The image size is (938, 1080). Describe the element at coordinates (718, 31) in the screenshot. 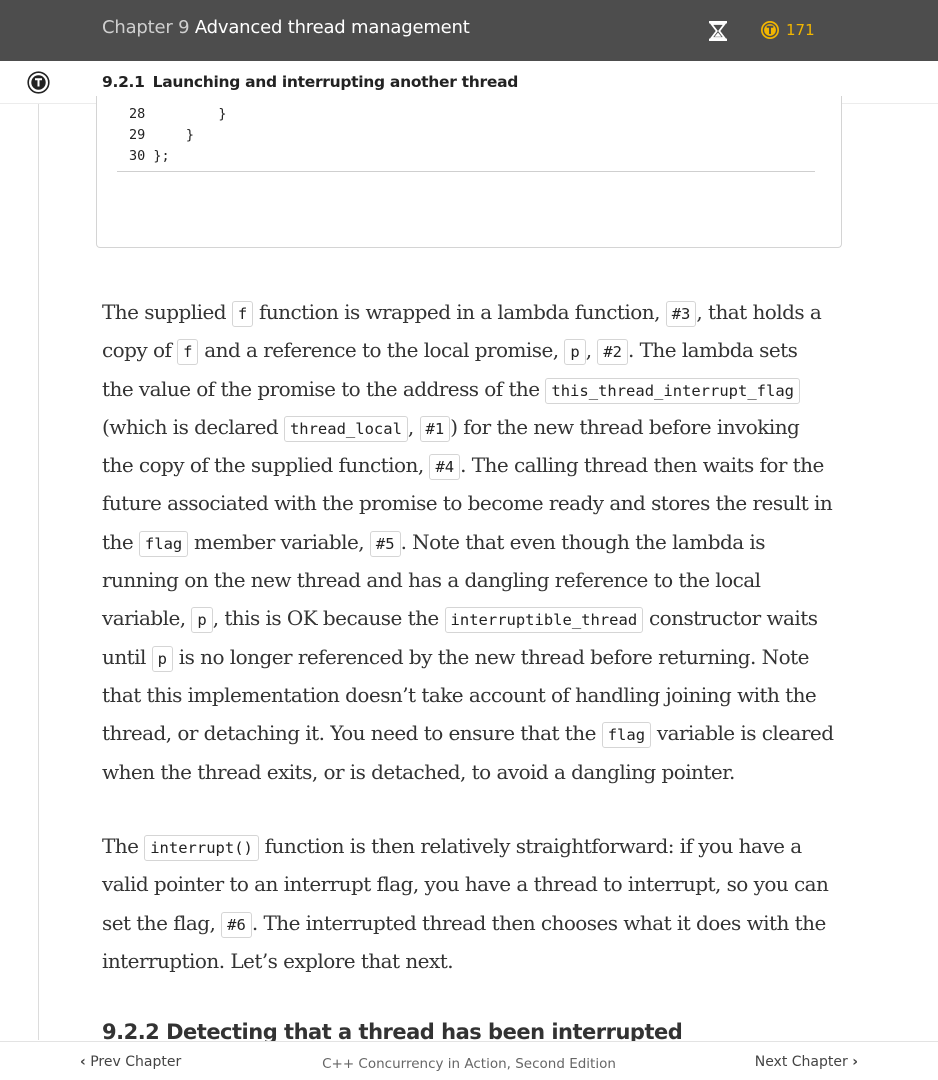

I see `hourglass-icon` at that location.